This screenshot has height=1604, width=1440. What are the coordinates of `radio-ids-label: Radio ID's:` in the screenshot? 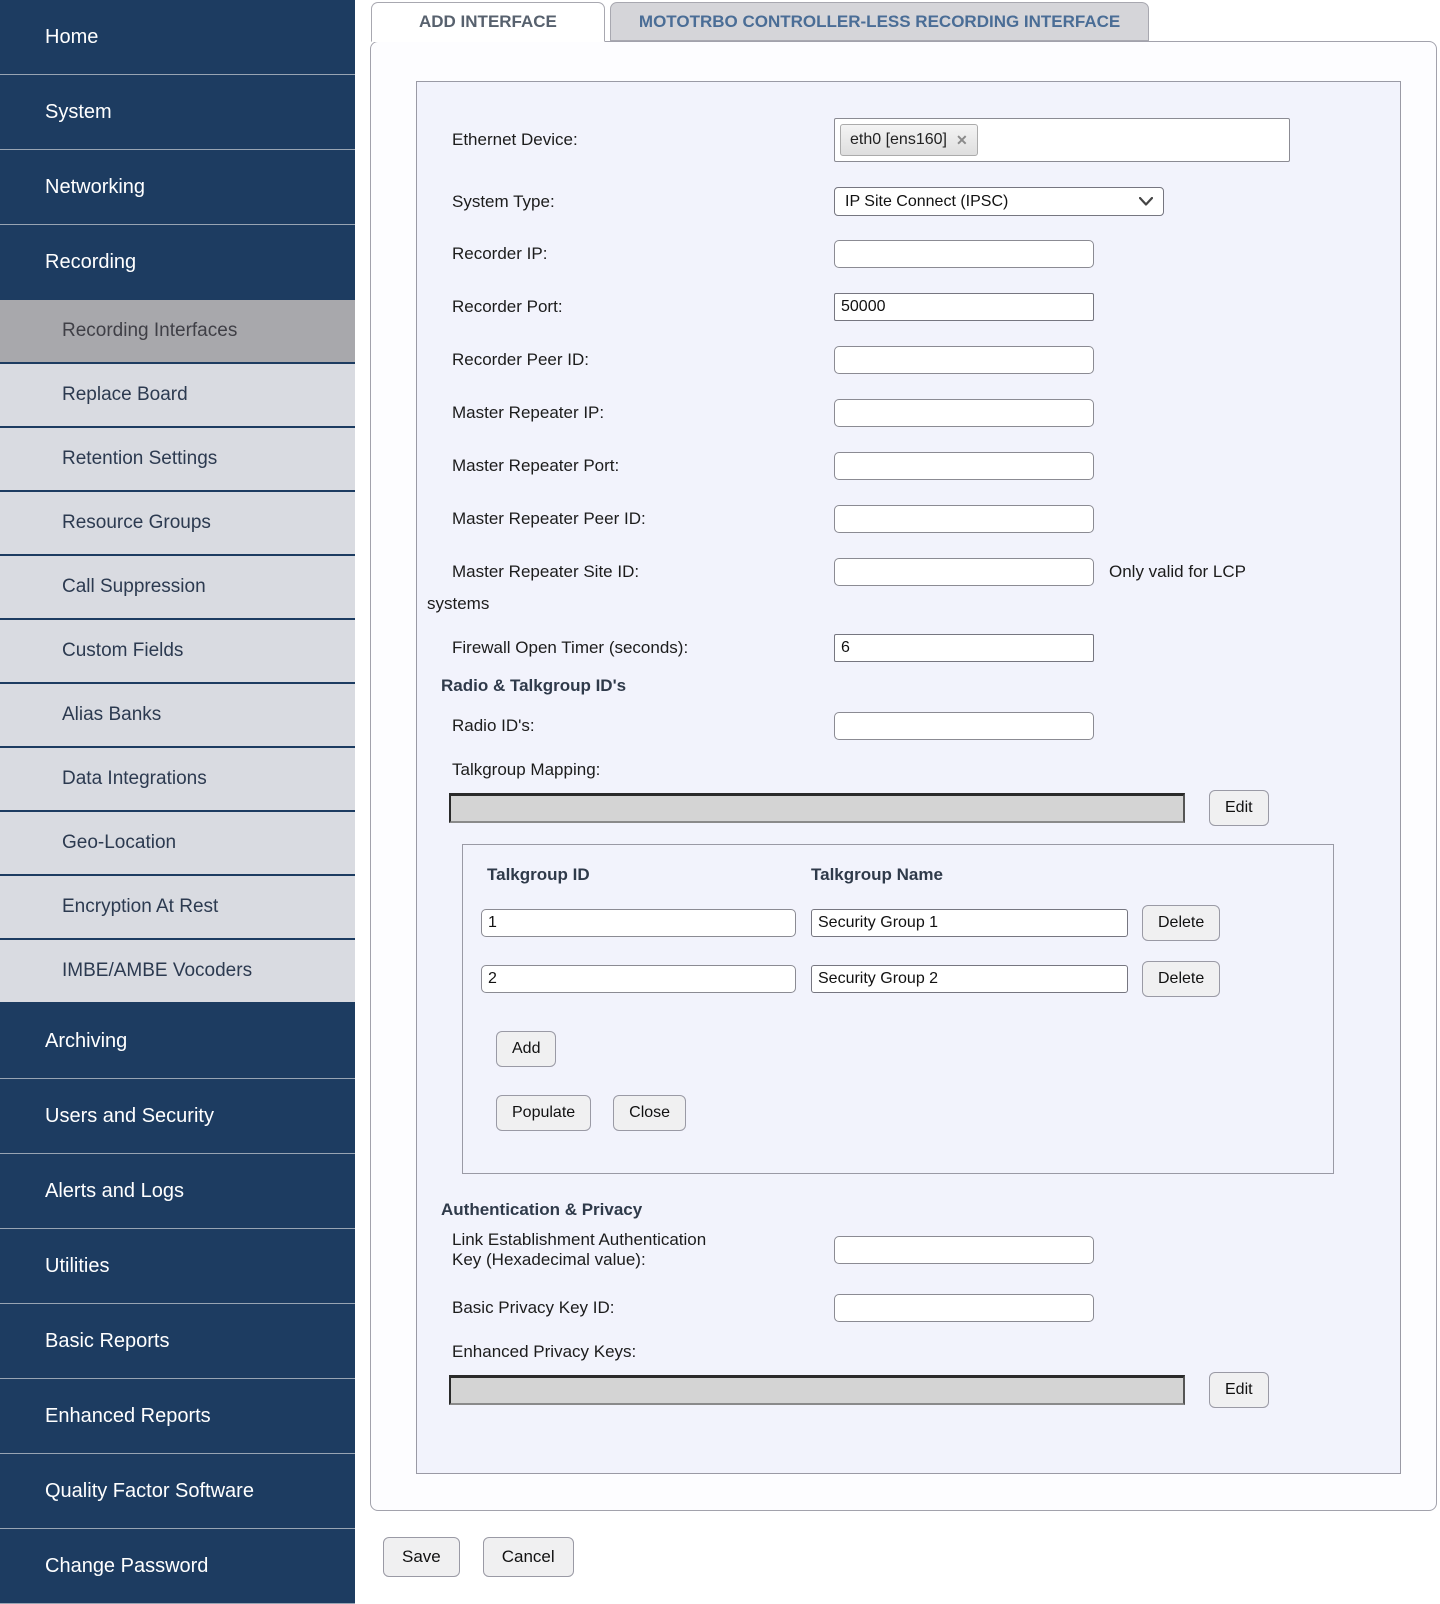 It's located at (493, 725).